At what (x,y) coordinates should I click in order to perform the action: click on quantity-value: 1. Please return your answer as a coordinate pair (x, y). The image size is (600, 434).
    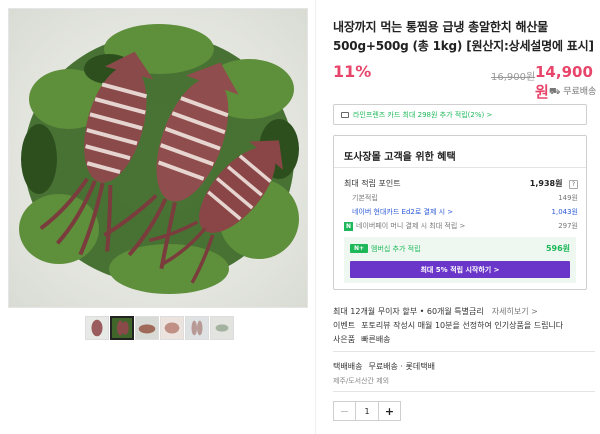
    Looking at the image, I should click on (367, 411).